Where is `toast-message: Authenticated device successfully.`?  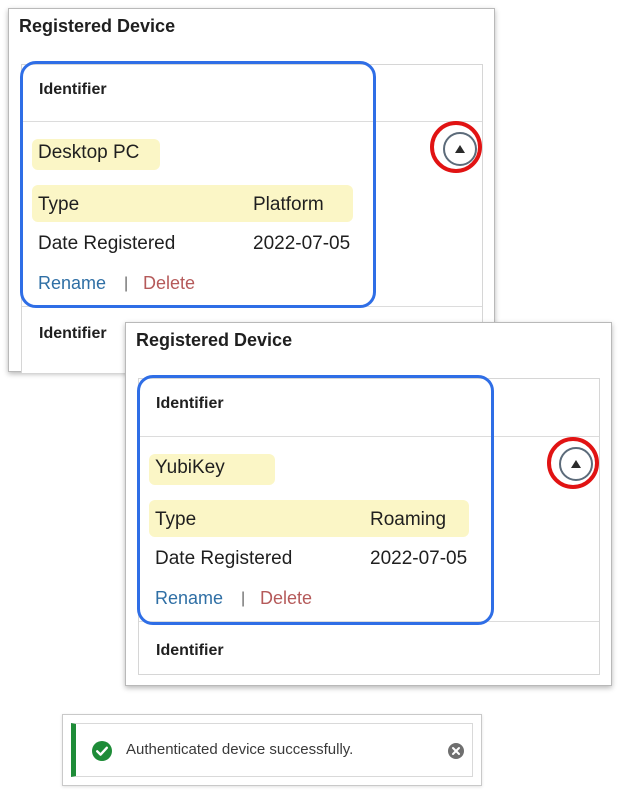
toast-message: Authenticated device successfully. is located at coordinates (240, 749).